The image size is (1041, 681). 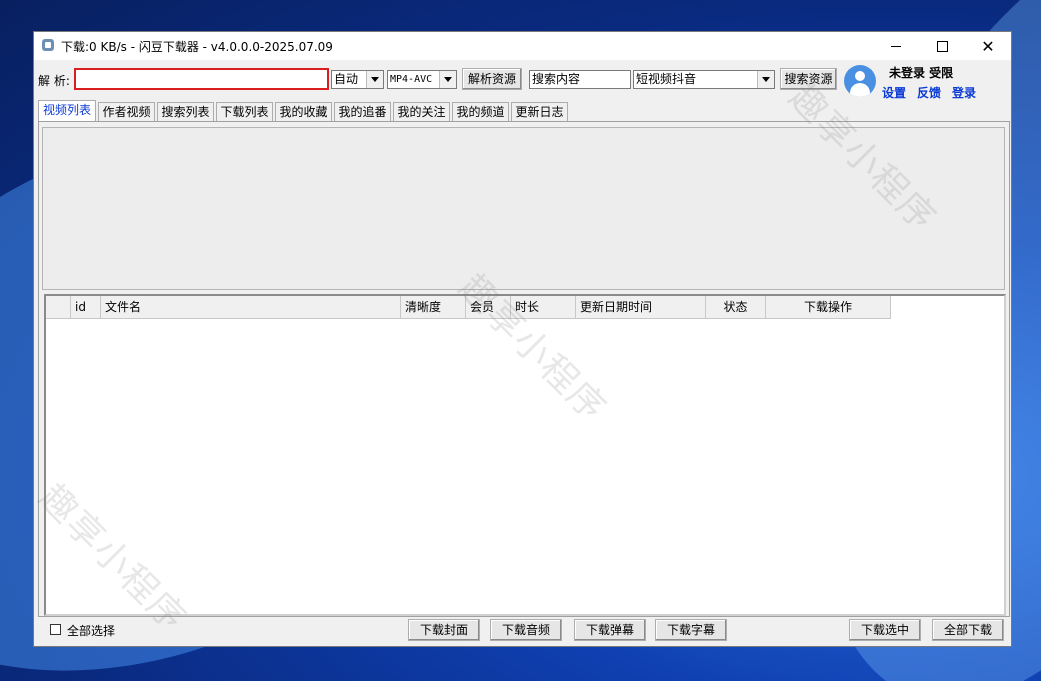 What do you see at coordinates (828, 307) in the screenshot?
I see `column-header-actions: 下载操作` at bounding box center [828, 307].